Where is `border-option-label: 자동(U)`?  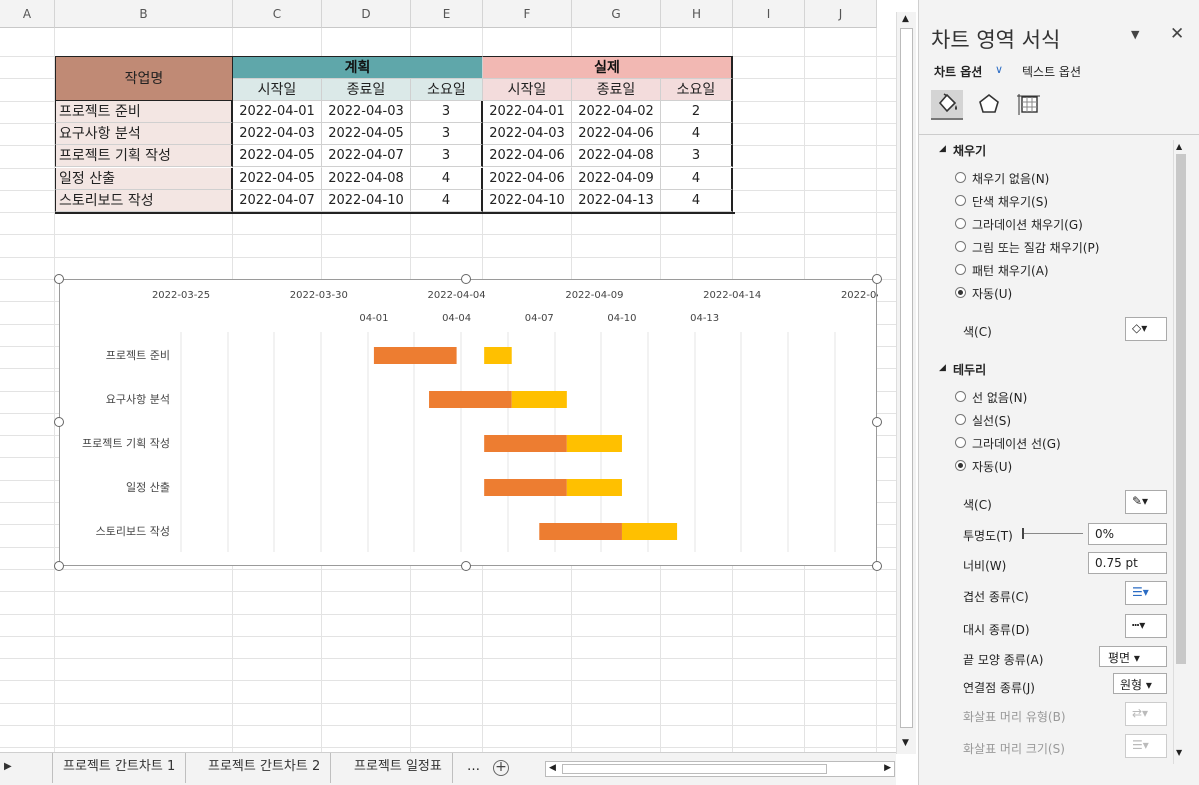 border-option-label: 자동(U) is located at coordinates (992, 466).